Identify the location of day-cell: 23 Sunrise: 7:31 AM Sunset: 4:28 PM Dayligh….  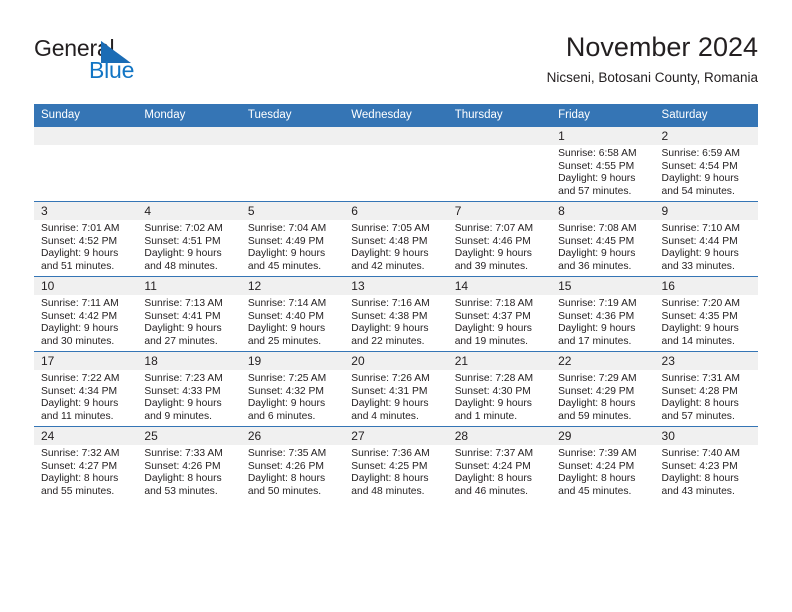
(706, 389).